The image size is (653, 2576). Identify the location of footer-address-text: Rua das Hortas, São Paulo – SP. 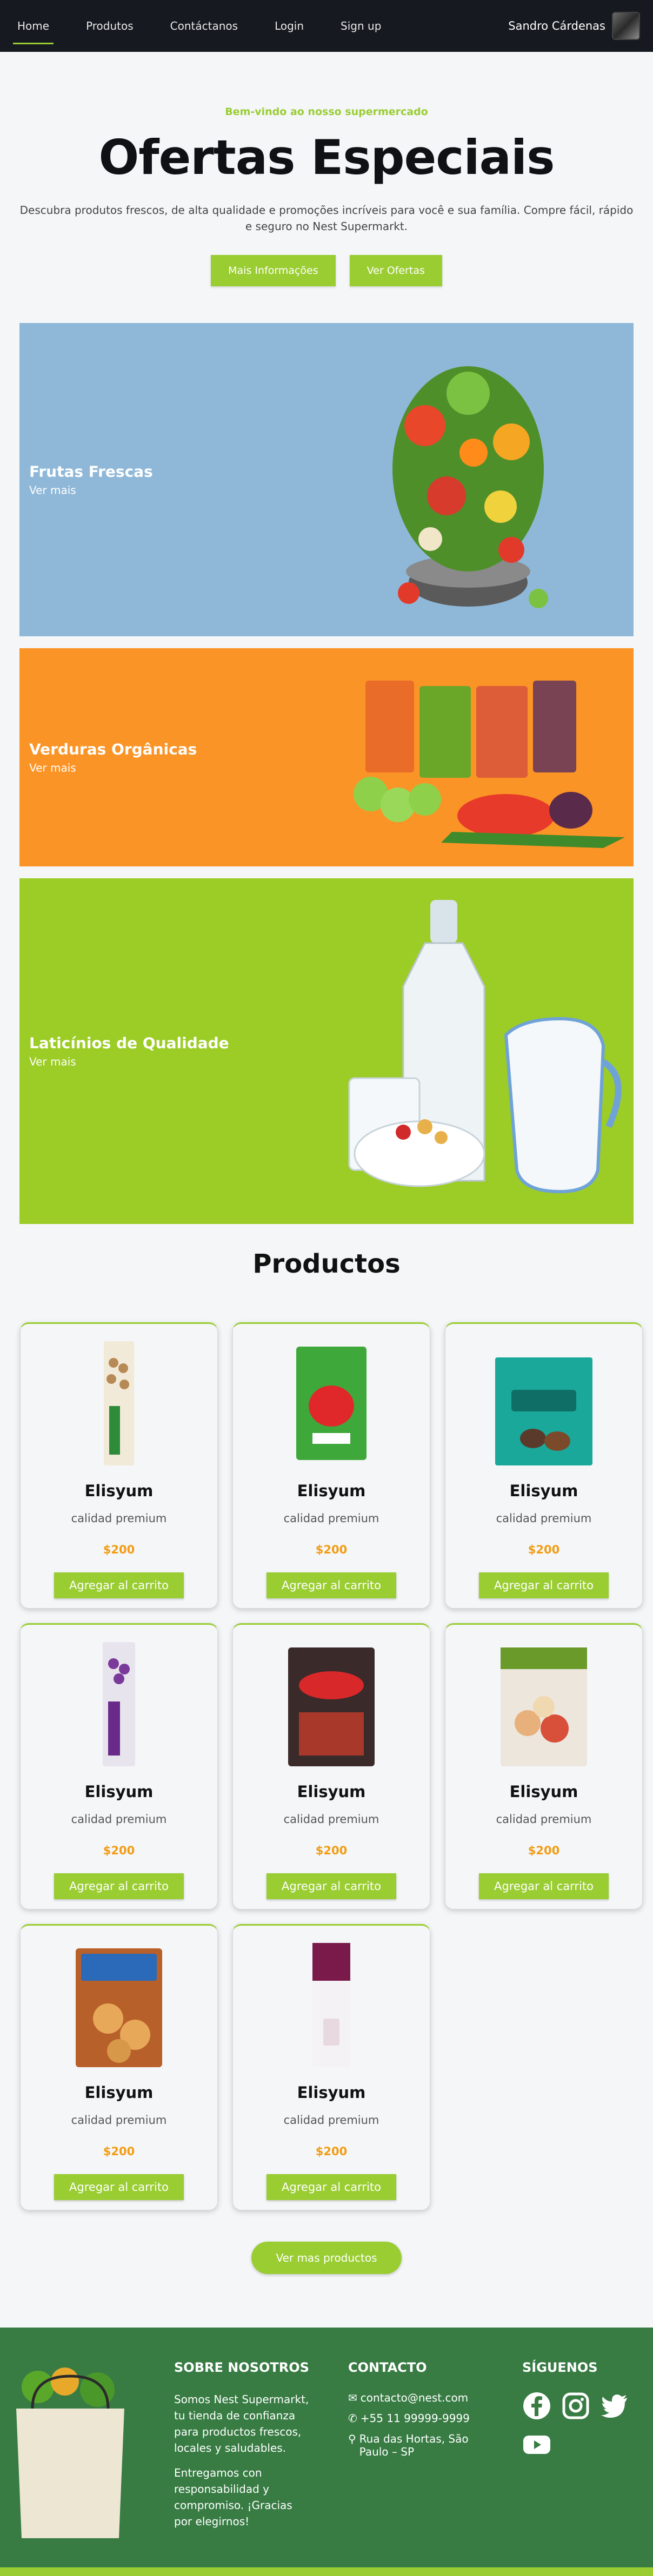
(414, 2445).